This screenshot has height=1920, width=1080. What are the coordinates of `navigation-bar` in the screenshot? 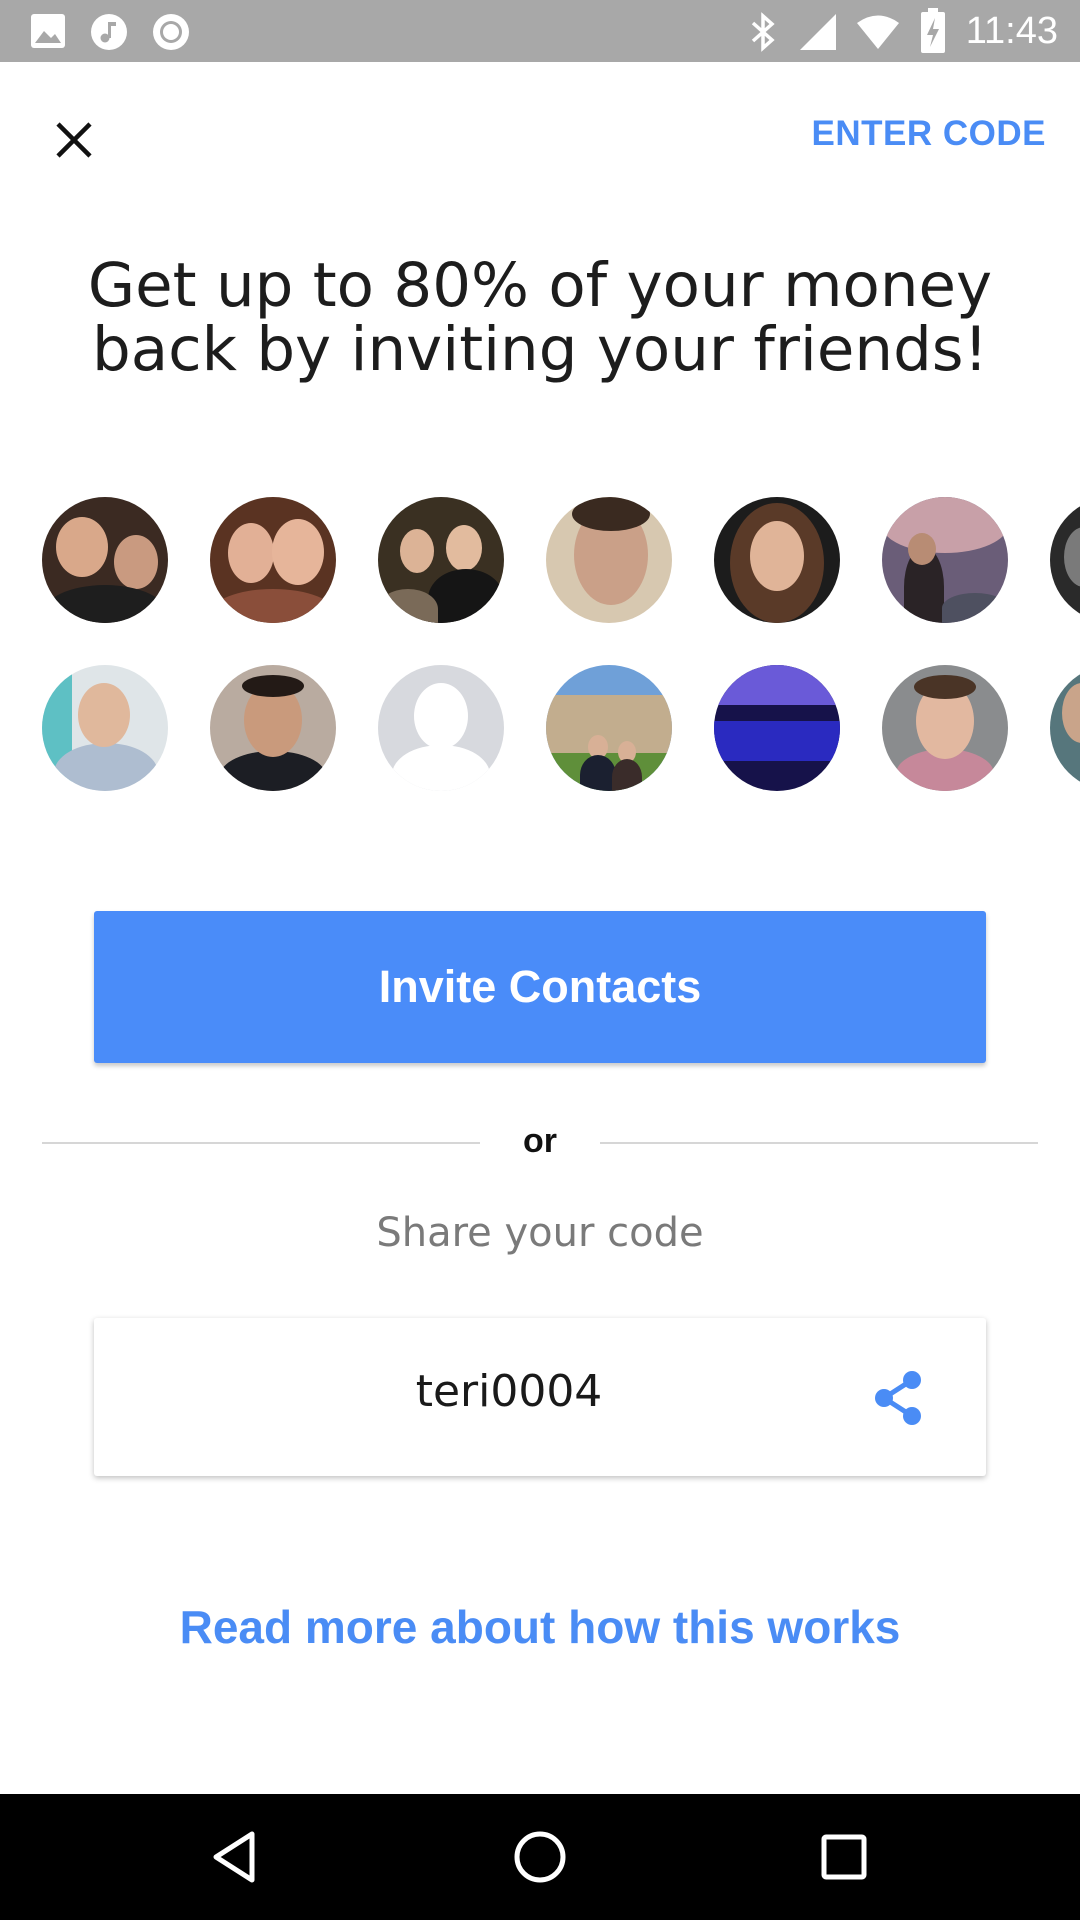 It's located at (540, 1857).